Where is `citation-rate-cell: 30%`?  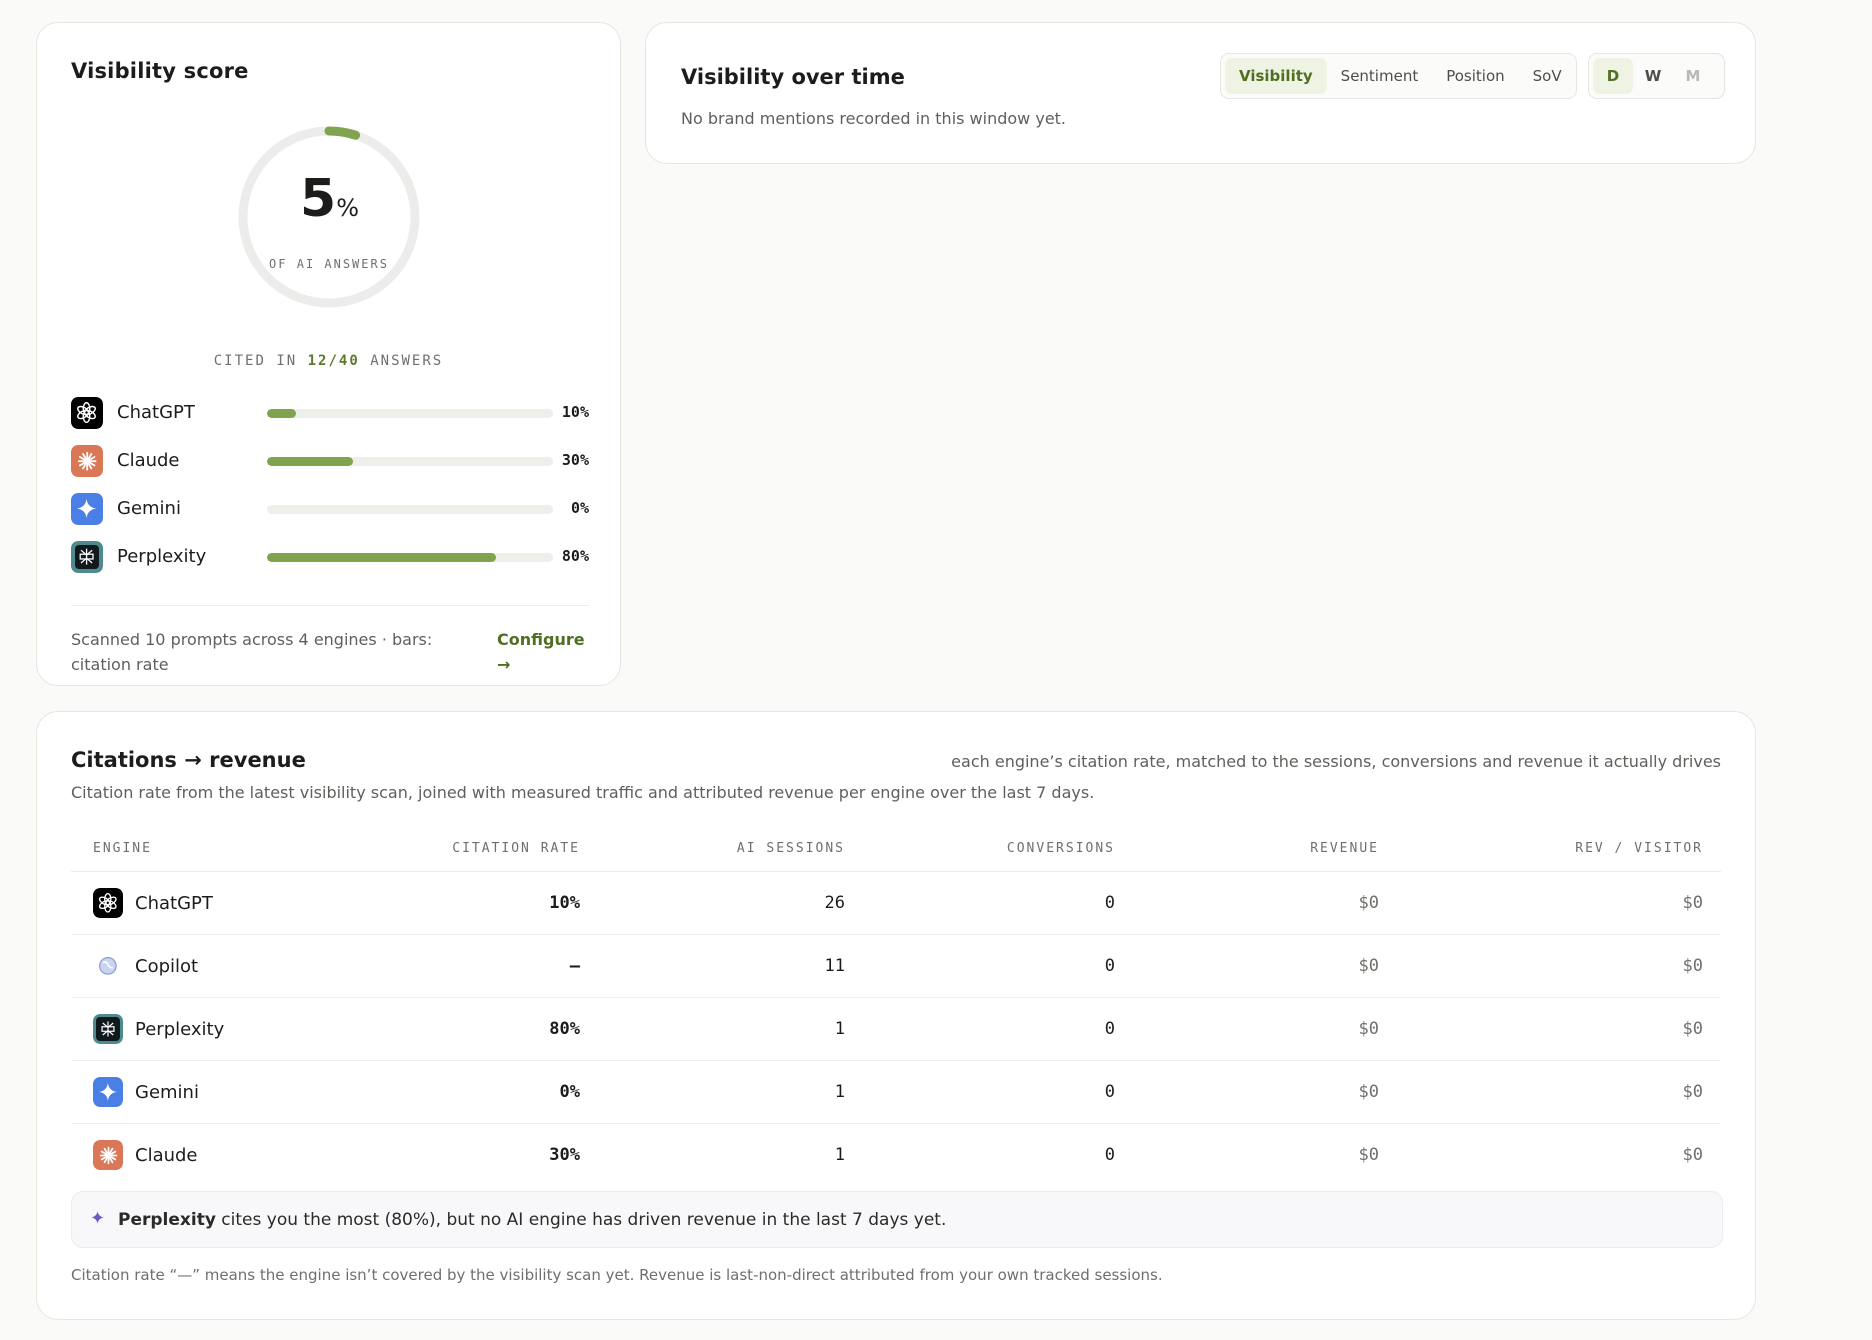
citation-rate-cell: 30% is located at coordinates (564, 1155).